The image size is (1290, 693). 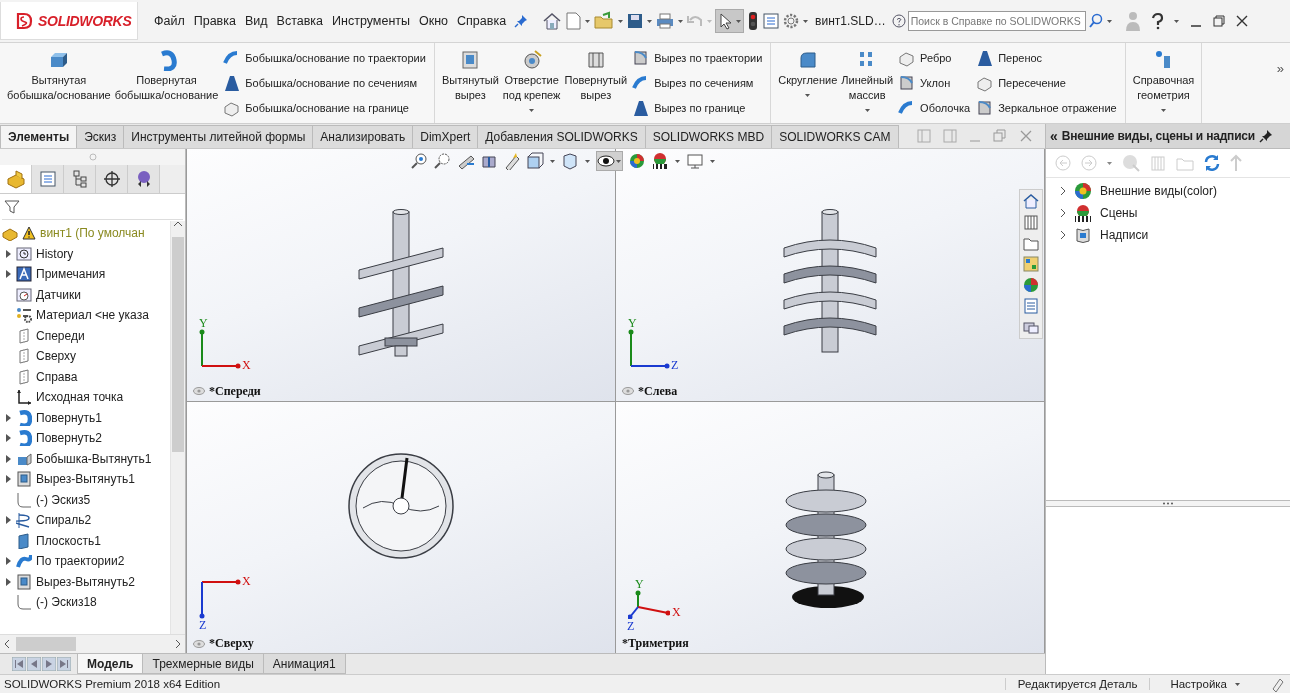 I want to click on ribbon-button: Уклон, so click(x=934, y=83).